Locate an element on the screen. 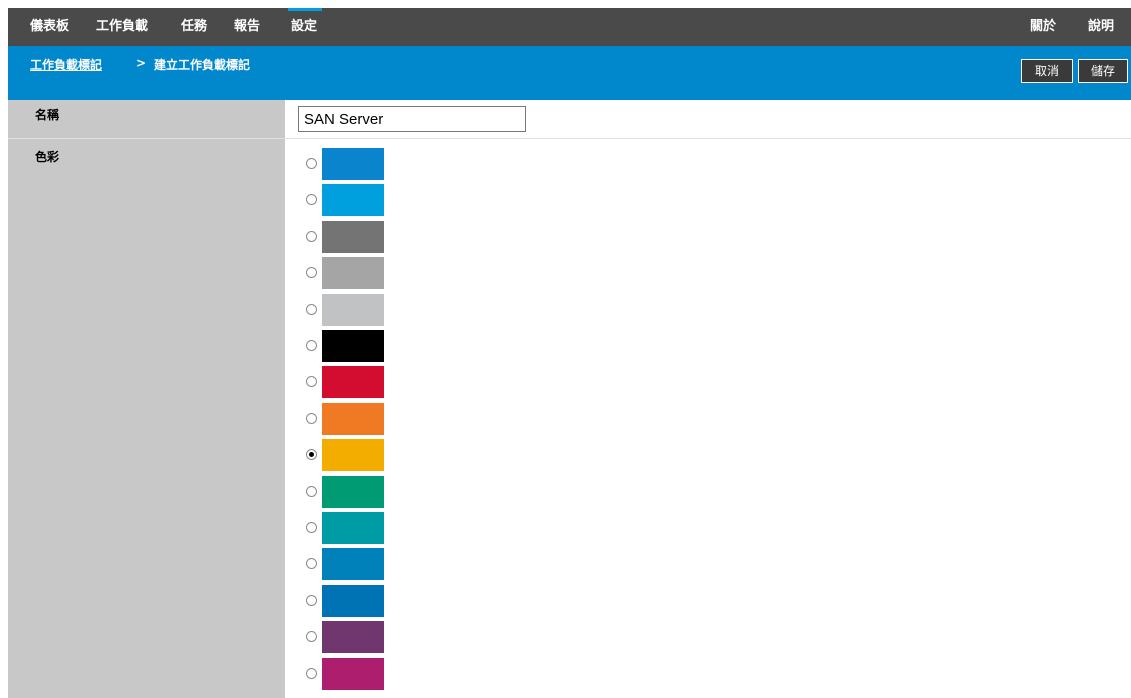 The image size is (1131, 698). name-label: 名稱 is located at coordinates (47, 115).